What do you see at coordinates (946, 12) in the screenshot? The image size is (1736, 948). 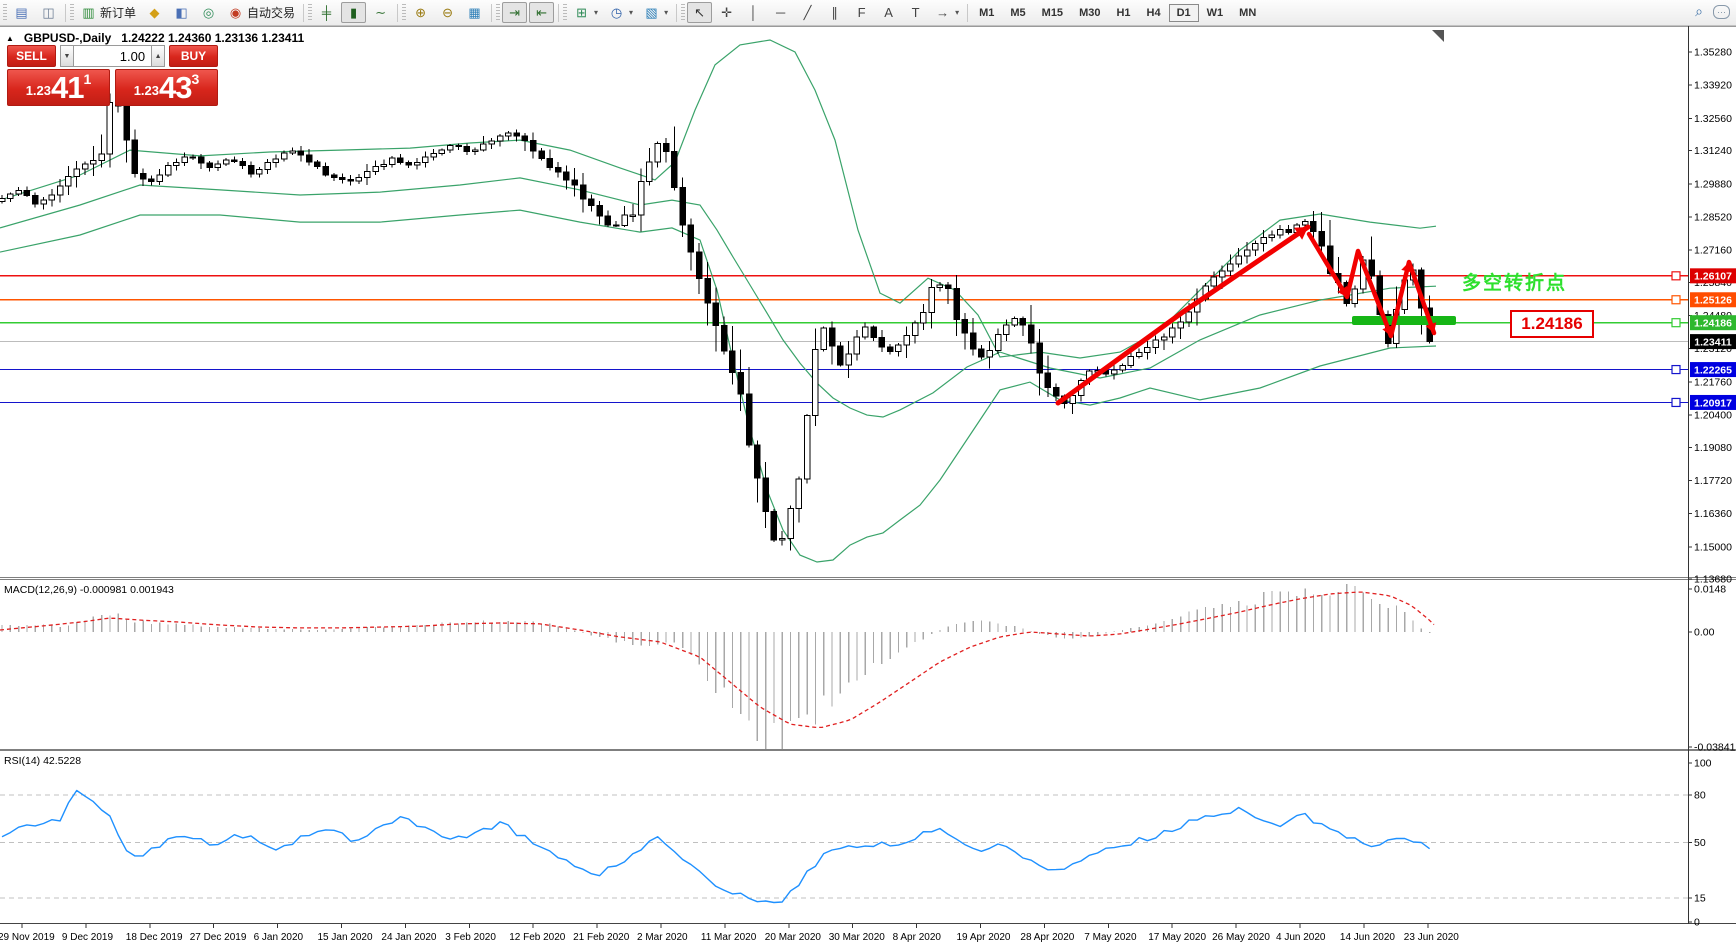 I see `arrows-button: → ▾` at bounding box center [946, 12].